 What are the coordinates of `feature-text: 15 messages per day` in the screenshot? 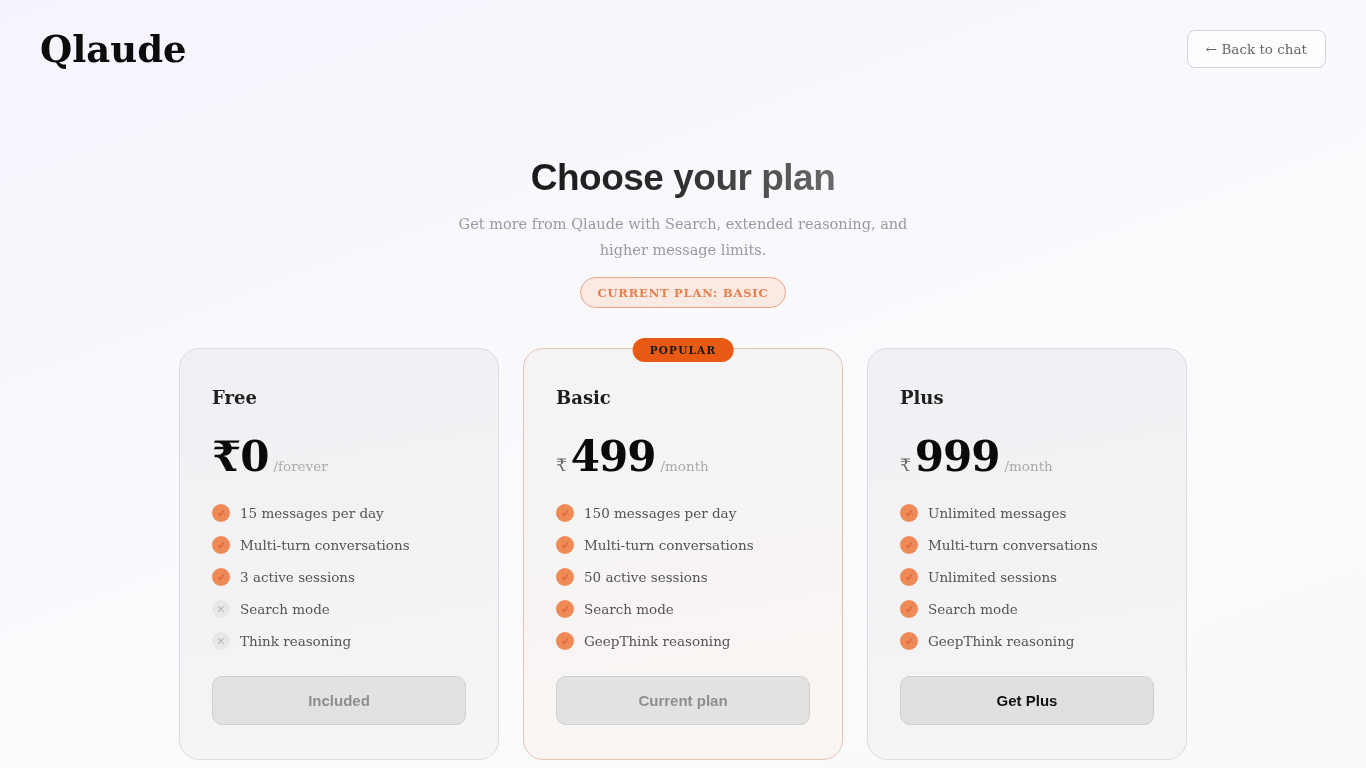 It's located at (312, 513).